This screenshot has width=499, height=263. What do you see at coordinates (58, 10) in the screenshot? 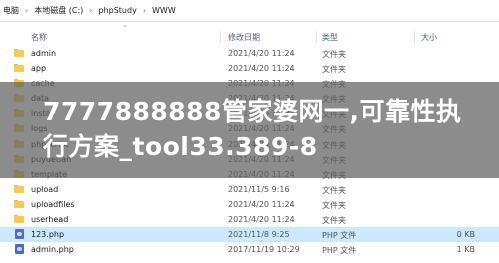
I see `breadcrumb-item-local-disk: 本地磁盘 (C:)` at bounding box center [58, 10].